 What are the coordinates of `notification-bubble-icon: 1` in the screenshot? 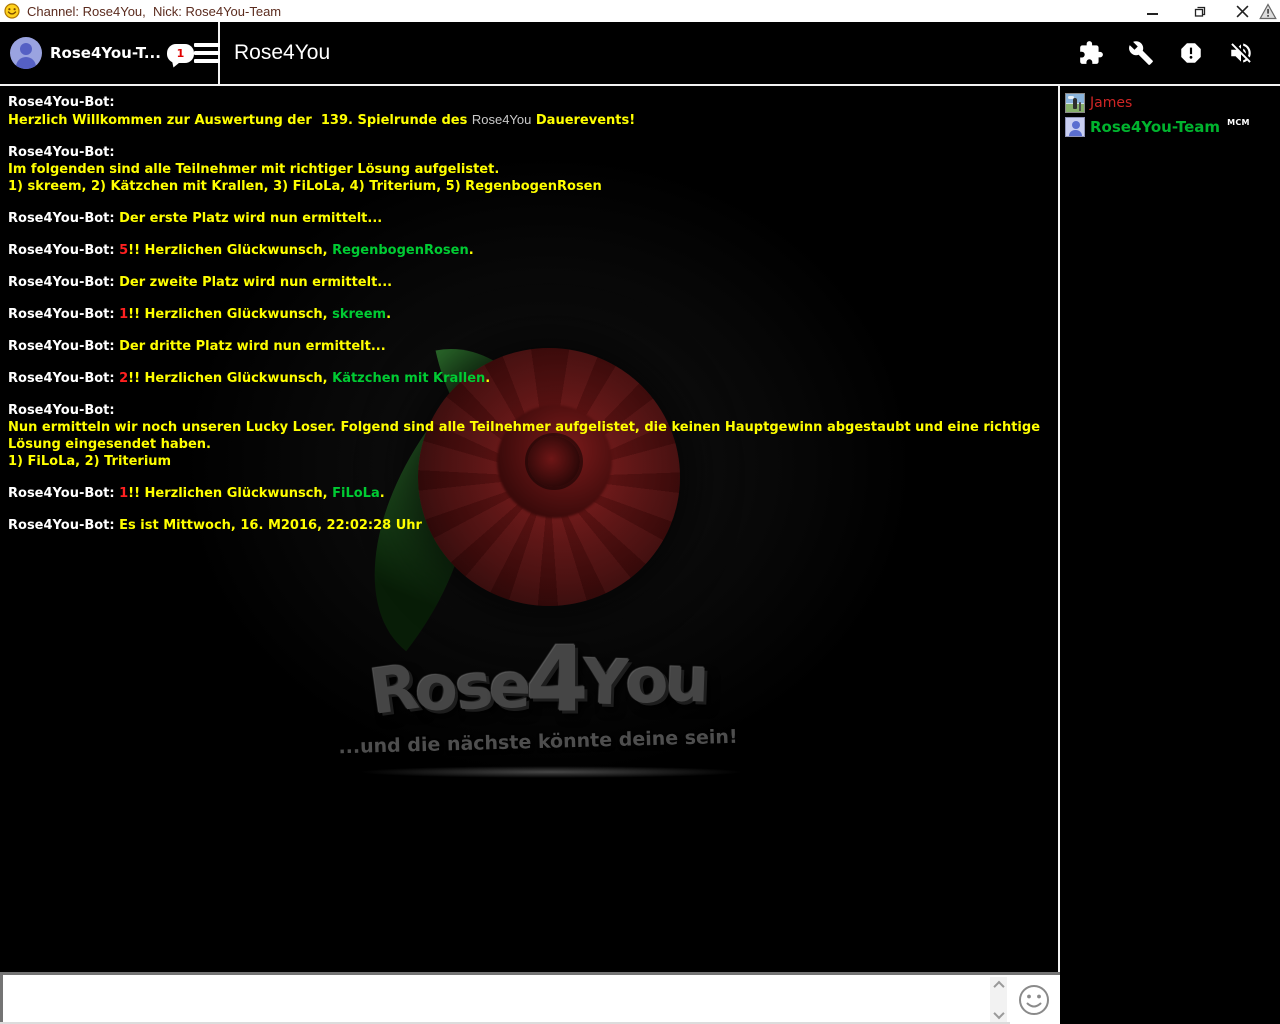 It's located at (180, 53).